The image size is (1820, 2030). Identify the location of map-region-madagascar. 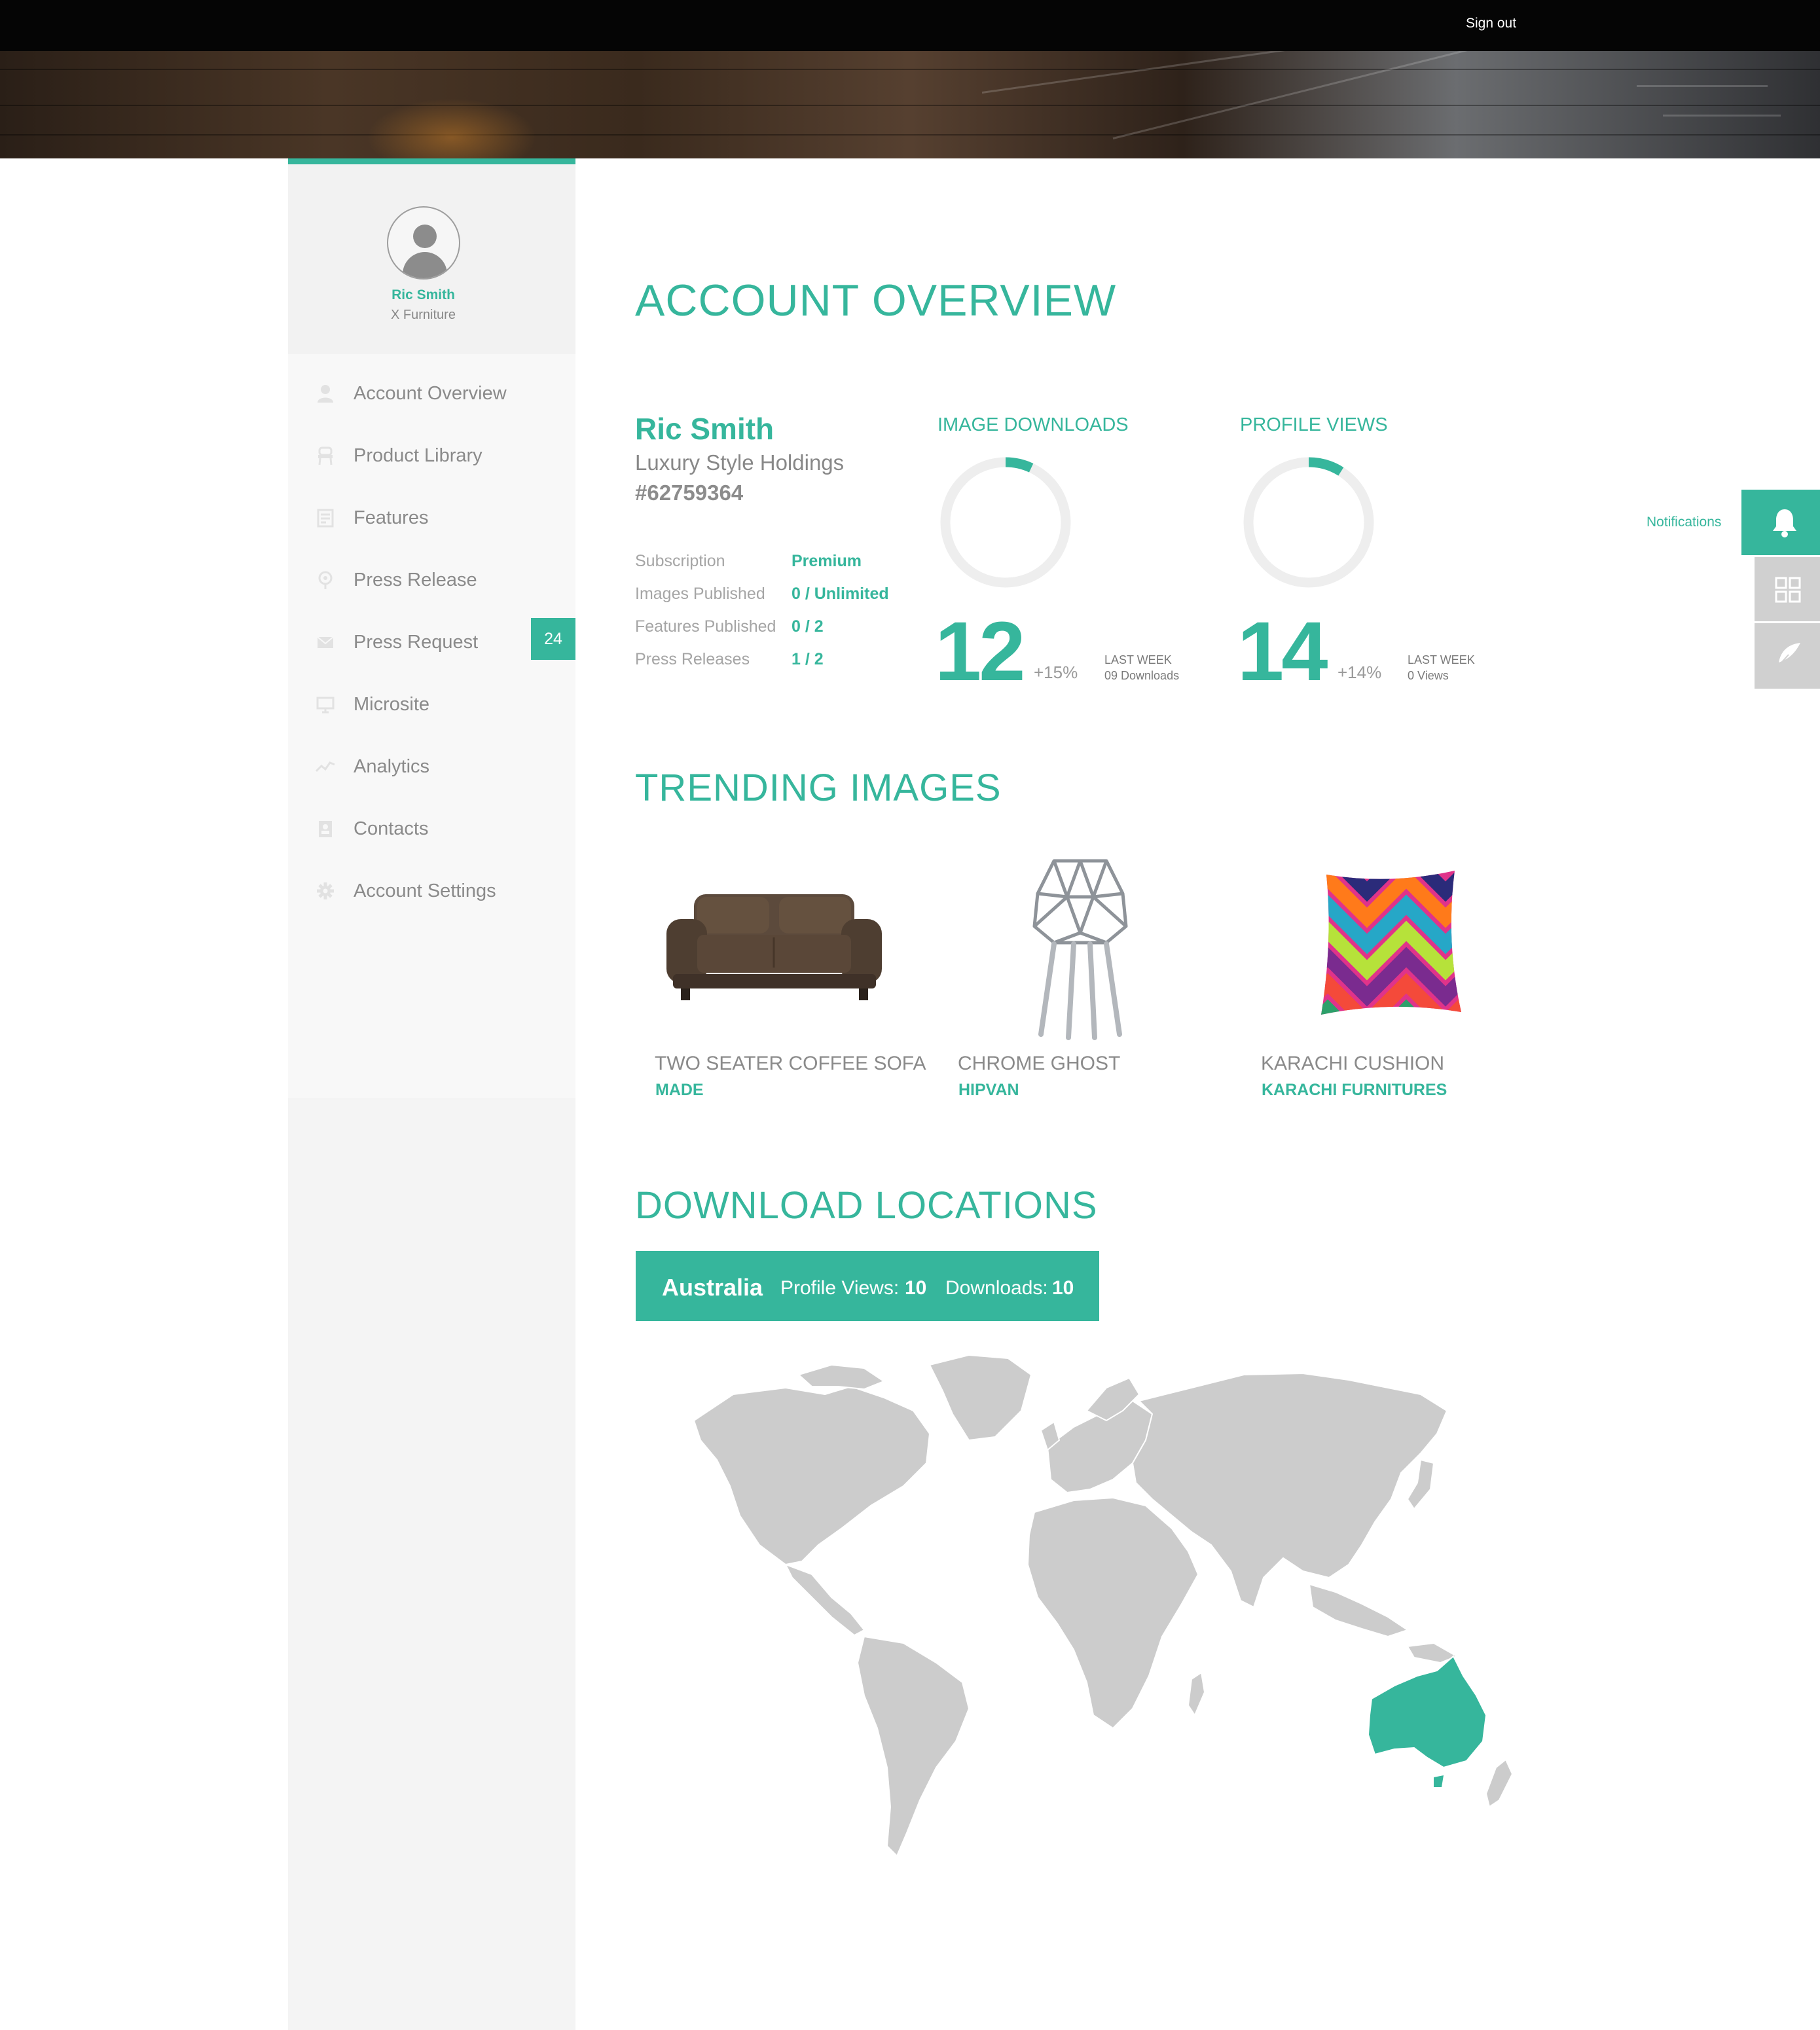
(1196, 1694).